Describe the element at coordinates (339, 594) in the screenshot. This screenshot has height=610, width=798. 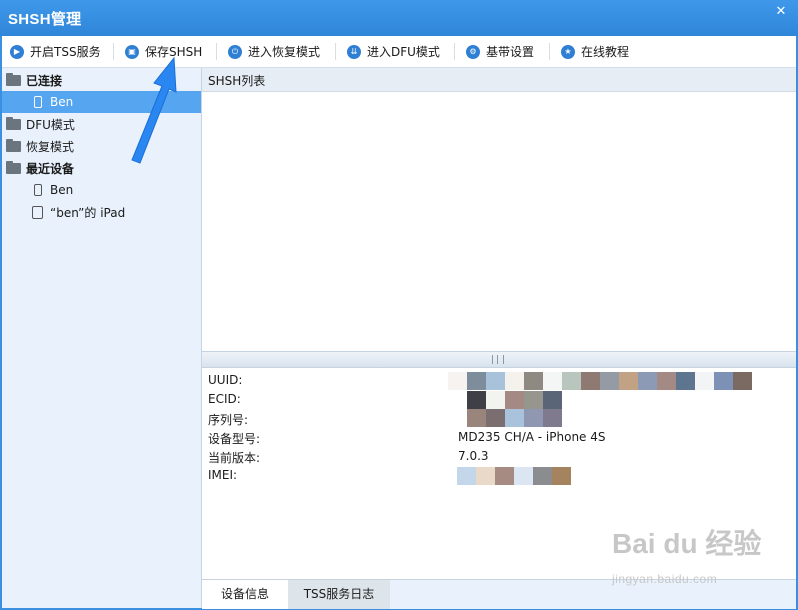
I see `tab-tss-log: TSS服务日志` at that location.